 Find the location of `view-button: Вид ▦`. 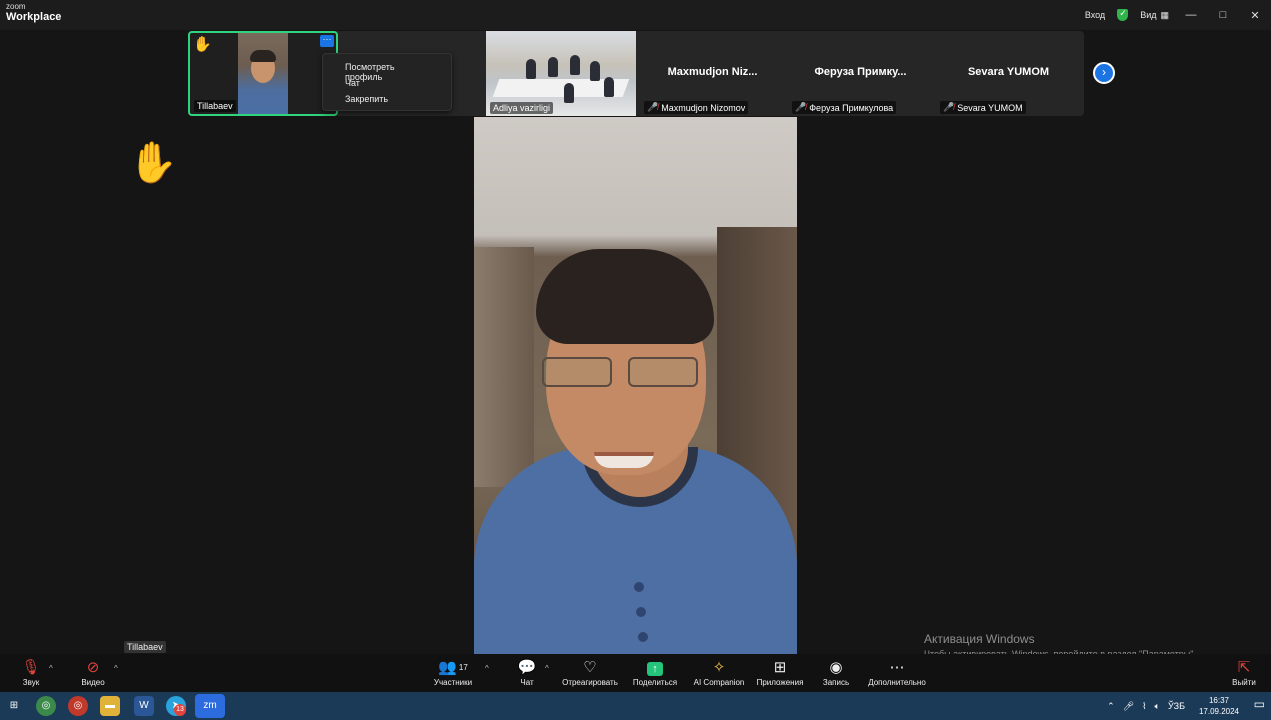

view-button: Вид ▦ is located at coordinates (1154, 15).